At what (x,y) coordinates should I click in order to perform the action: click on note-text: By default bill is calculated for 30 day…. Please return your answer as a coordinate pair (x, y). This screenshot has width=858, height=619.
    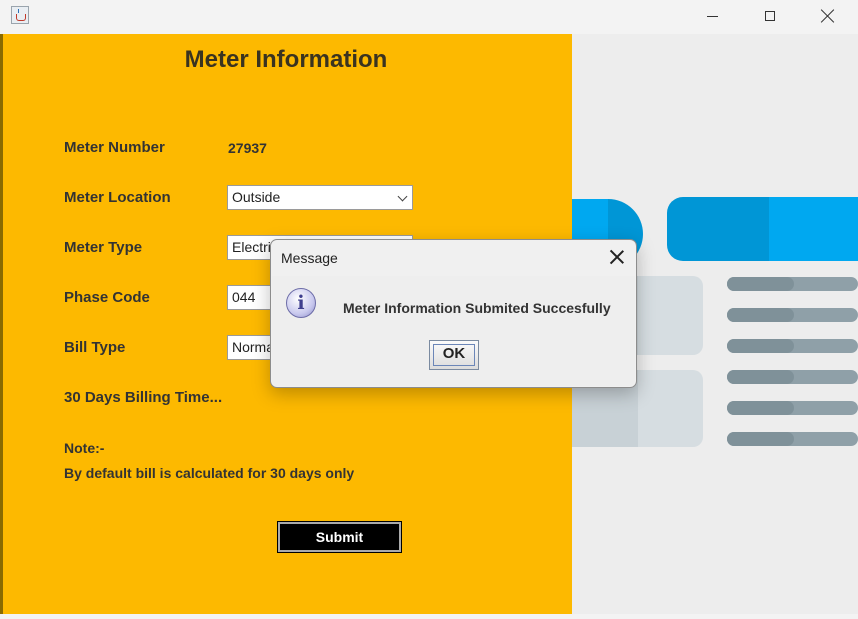
    Looking at the image, I should click on (209, 473).